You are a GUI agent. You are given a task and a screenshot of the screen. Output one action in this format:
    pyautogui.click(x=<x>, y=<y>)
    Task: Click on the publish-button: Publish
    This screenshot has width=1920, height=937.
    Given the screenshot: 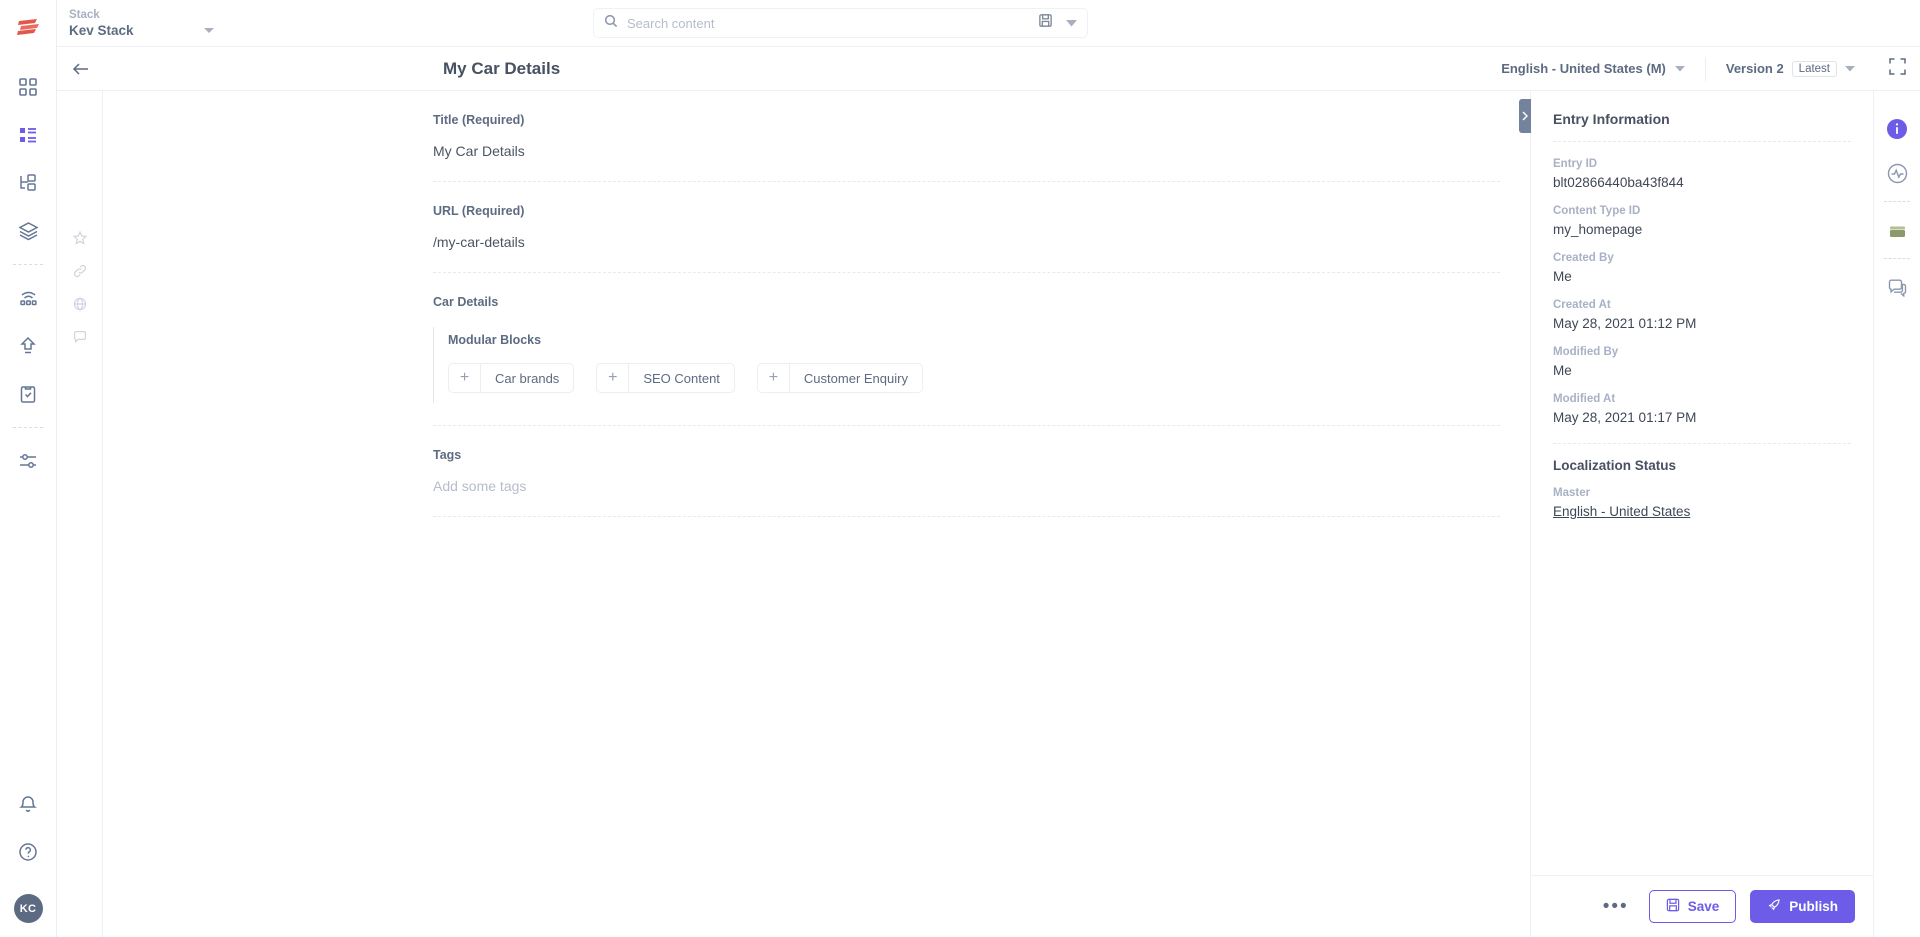 What is the action you would take?
    pyautogui.click(x=1802, y=906)
    